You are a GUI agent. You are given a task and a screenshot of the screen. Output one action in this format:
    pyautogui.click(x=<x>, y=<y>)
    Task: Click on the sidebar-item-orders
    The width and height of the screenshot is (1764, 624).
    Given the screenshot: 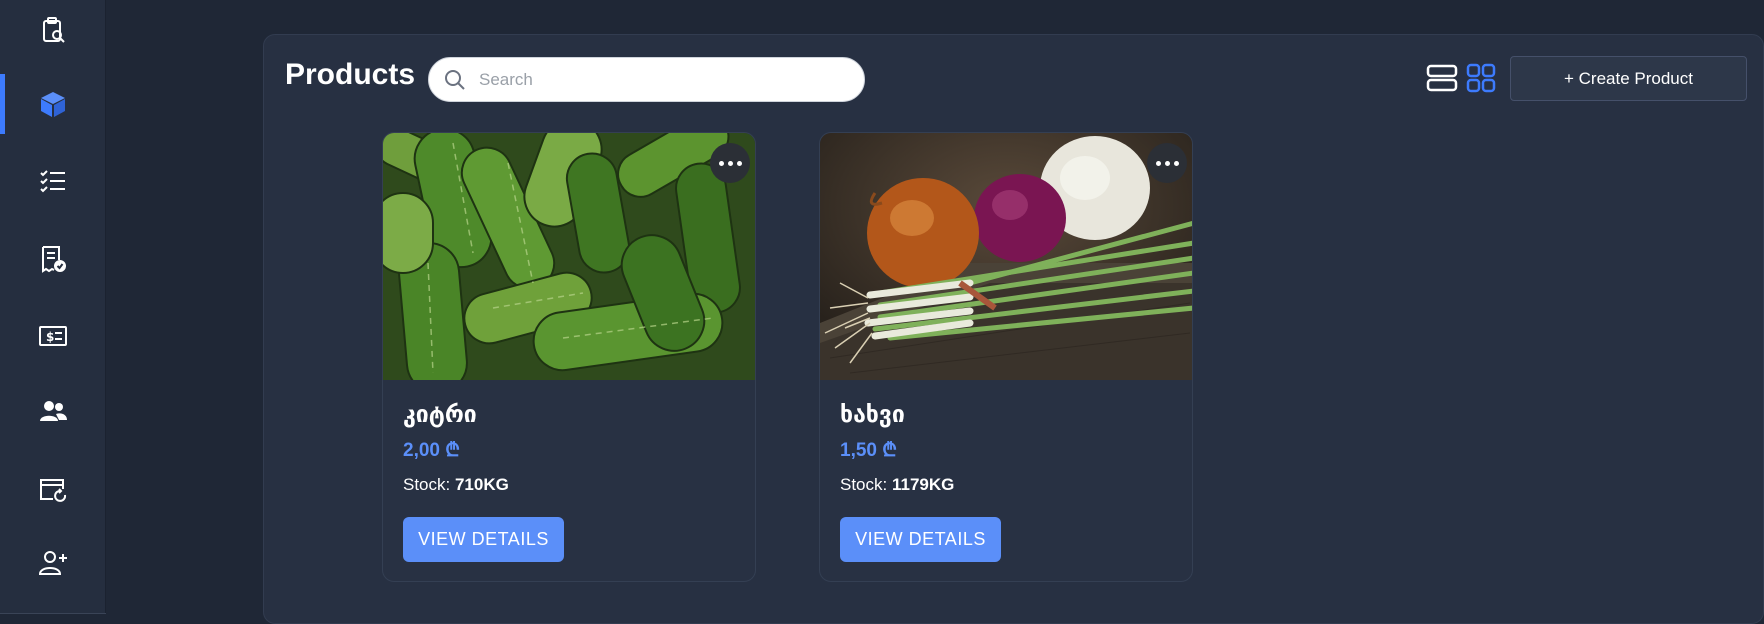 What is the action you would take?
    pyautogui.click(x=53, y=30)
    